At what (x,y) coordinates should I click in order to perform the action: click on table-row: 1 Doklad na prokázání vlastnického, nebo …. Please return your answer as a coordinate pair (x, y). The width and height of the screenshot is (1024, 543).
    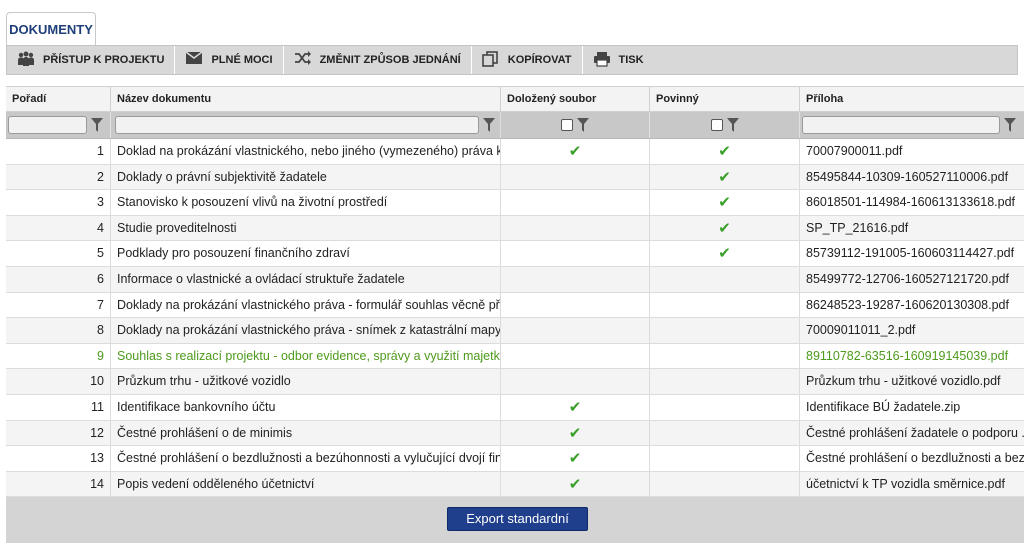
    Looking at the image, I should click on (515, 152).